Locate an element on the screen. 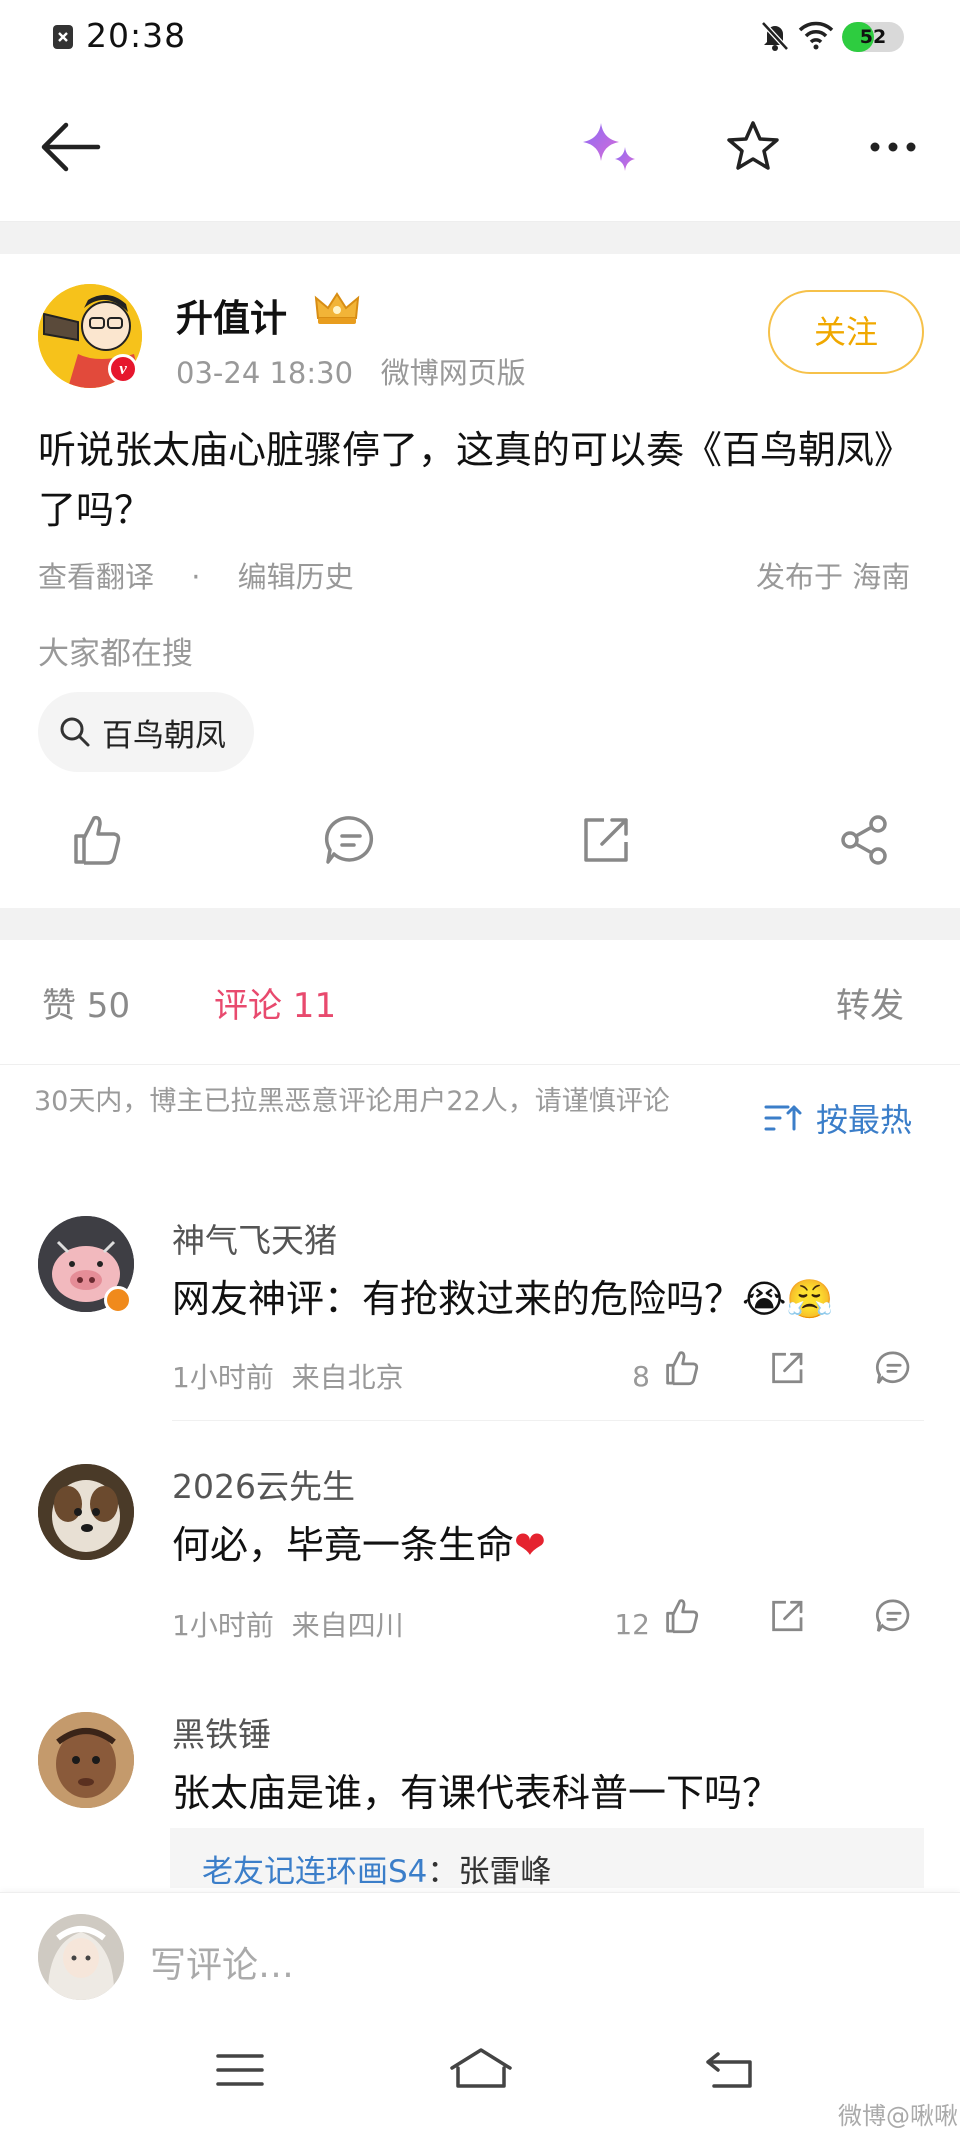 This screenshot has height=2133, width=960. sort-hot-button: 按最热 is located at coordinates (838, 1118).